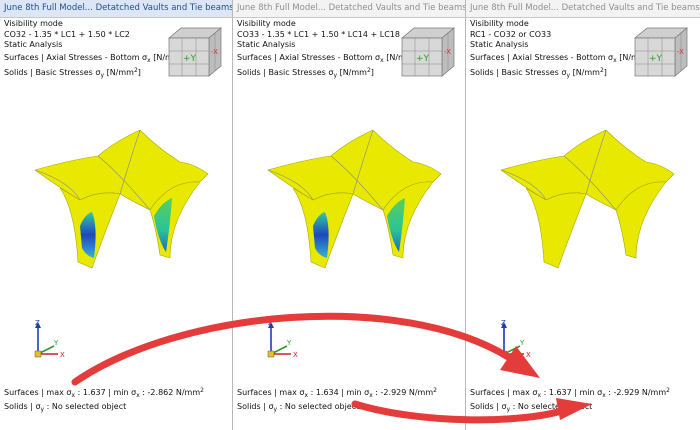 Image resolution: width=700 pixels, height=430 pixels. What do you see at coordinates (318, 34) in the screenshot?
I see `info-line: CO33 - 1.35 * LC1 + 1.50 * LC14 + LC18` at bounding box center [318, 34].